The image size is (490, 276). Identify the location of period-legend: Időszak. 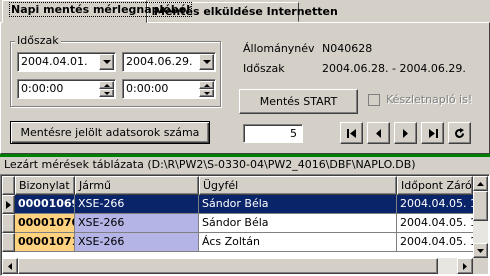
(38, 40).